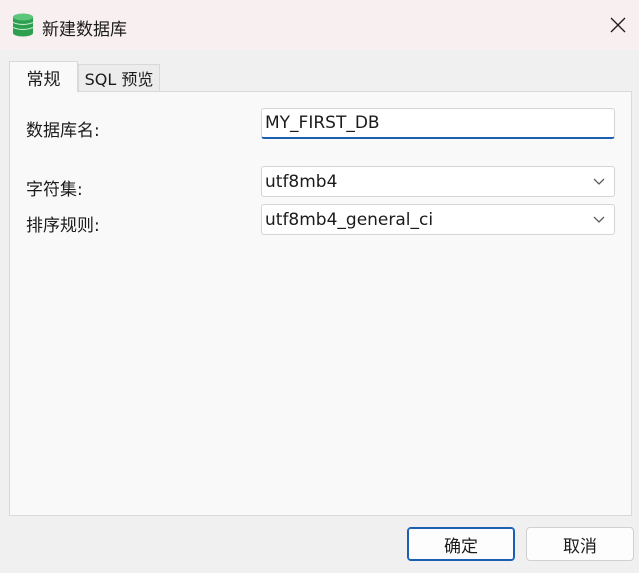  Describe the element at coordinates (349, 219) in the screenshot. I see `collation-value: utf8mb4_general_ci` at that location.